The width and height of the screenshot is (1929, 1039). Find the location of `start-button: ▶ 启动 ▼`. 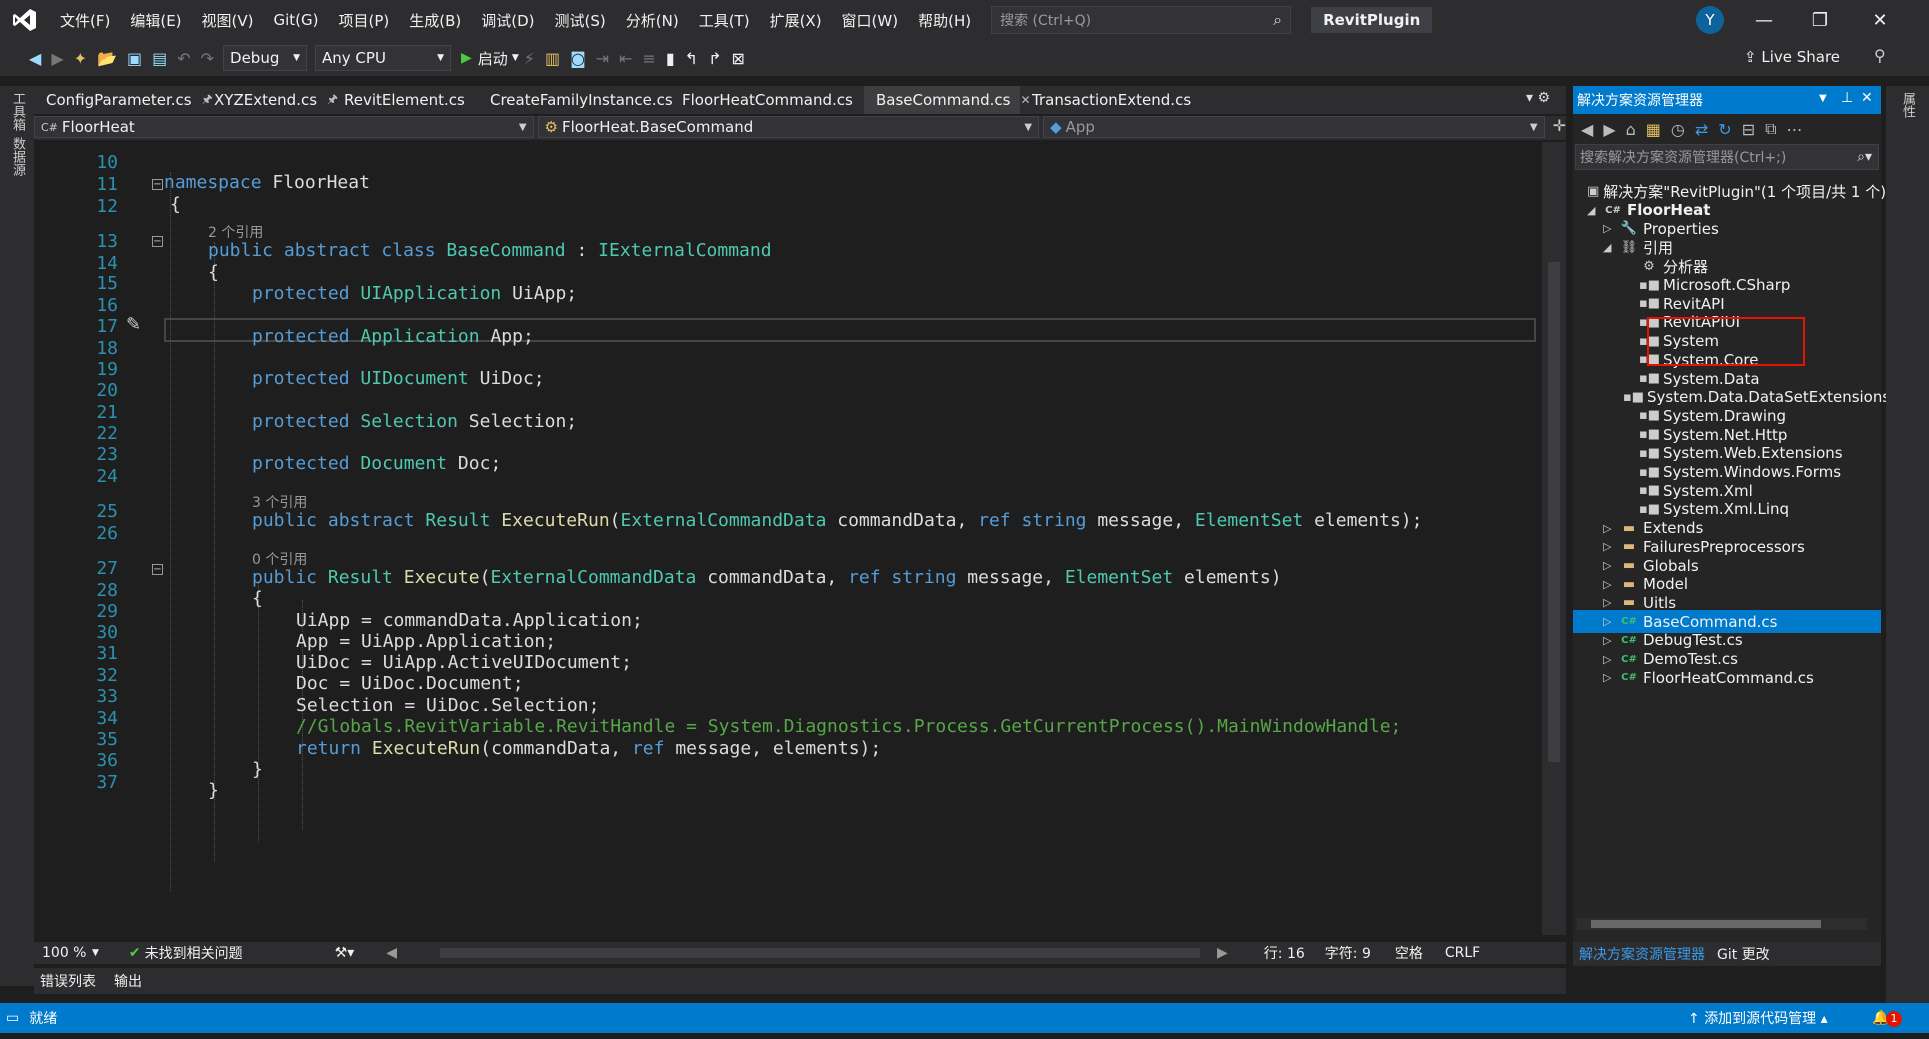

start-button: ▶ 启动 ▼ is located at coordinates (490, 58).